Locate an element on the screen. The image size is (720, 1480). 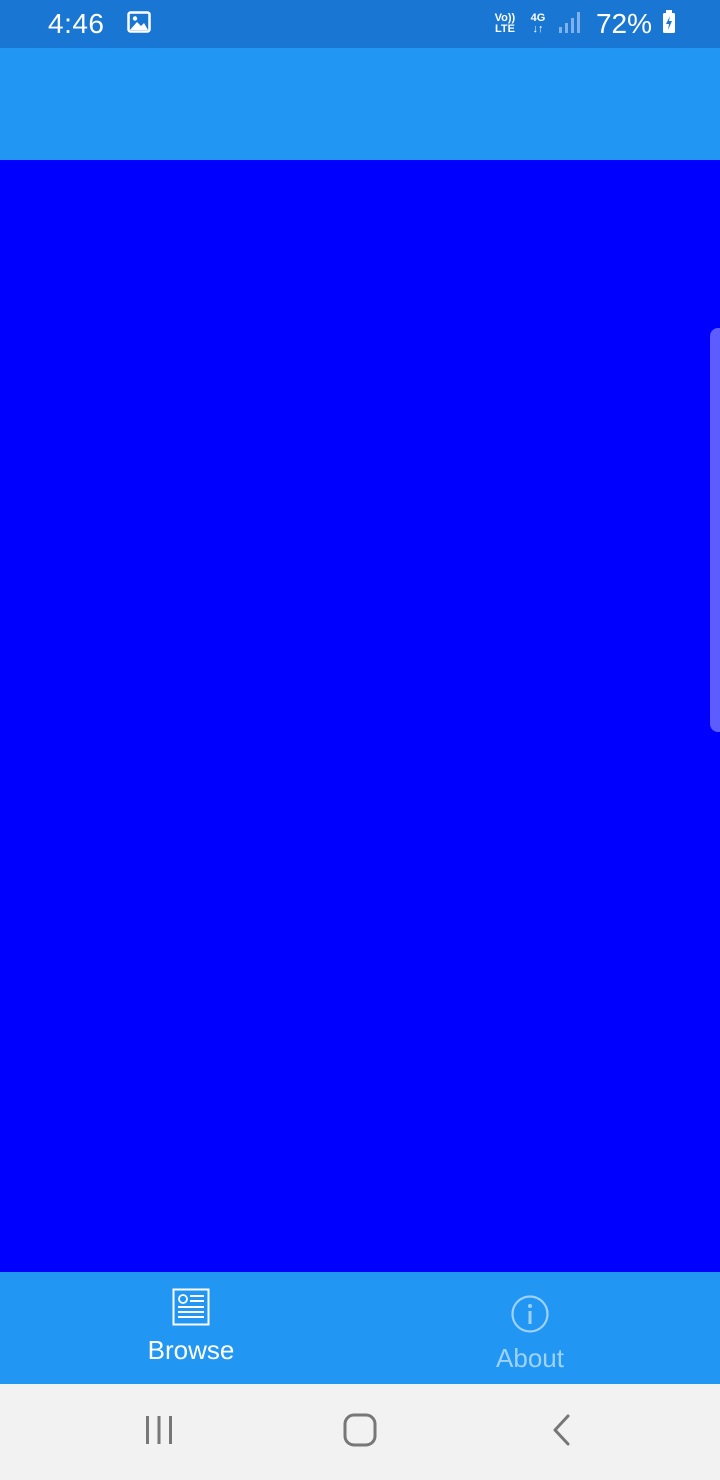
back-icon is located at coordinates (562, 1432).